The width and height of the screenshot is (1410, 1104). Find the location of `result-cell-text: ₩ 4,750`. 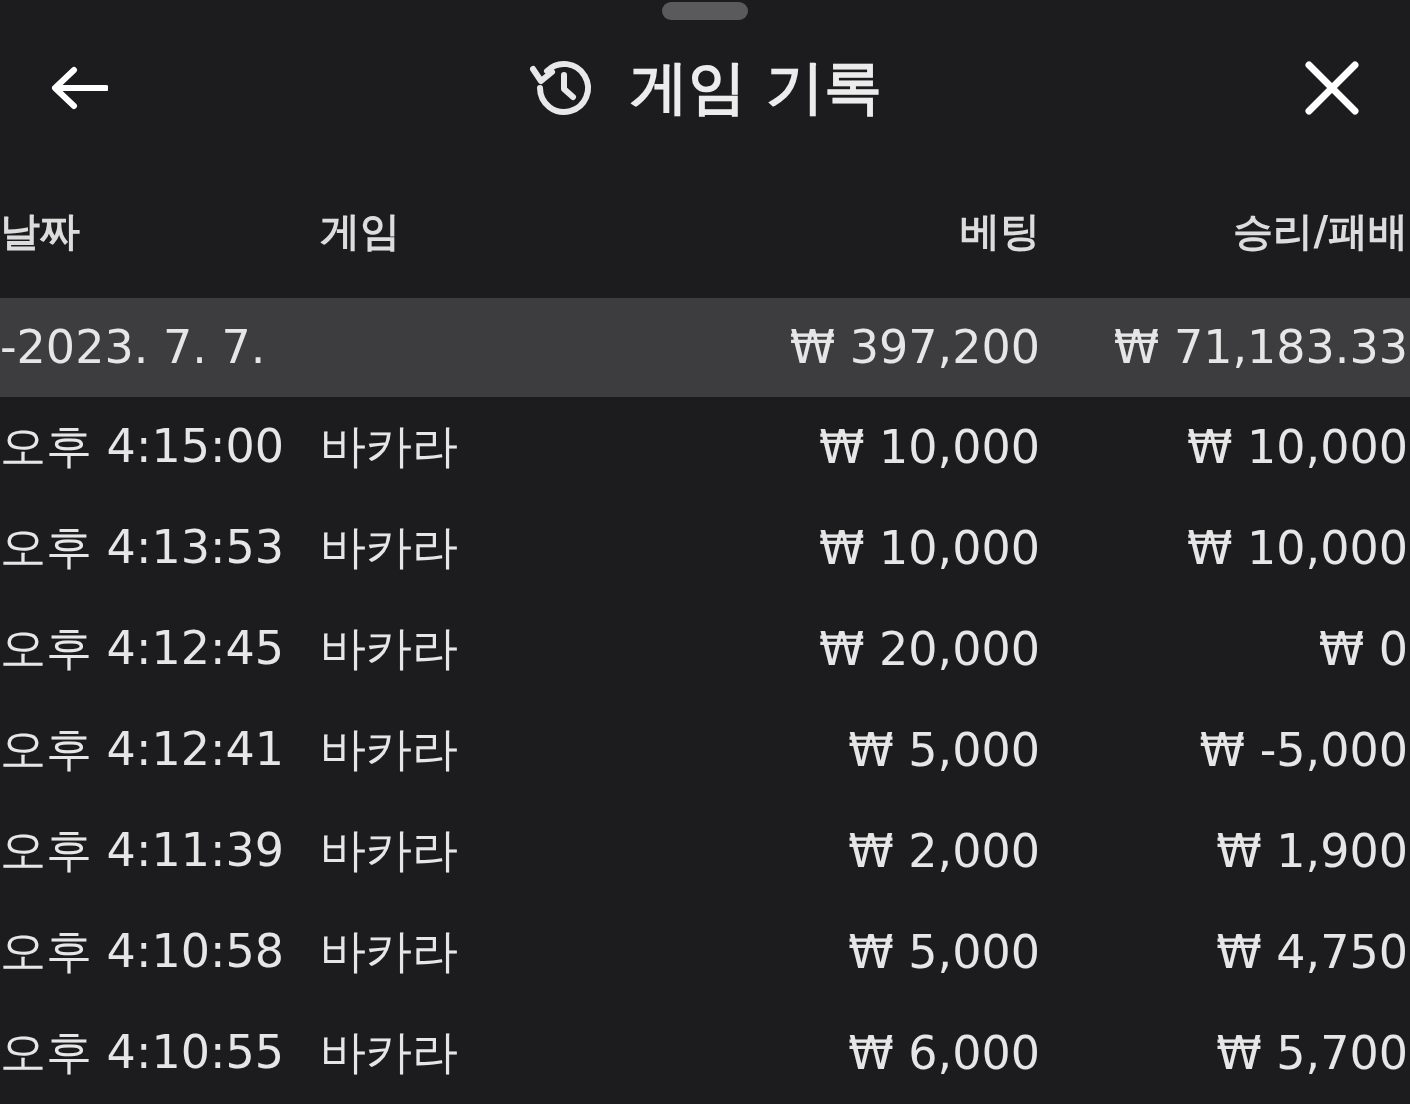

result-cell-text: ₩ 4,750 is located at coordinates (1311, 952).